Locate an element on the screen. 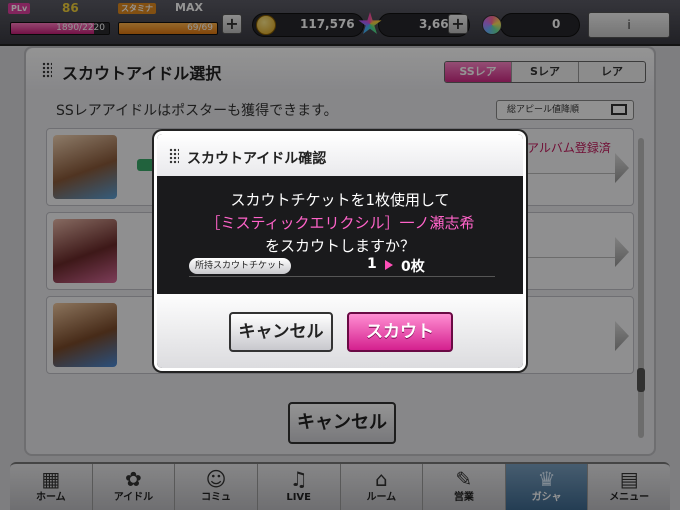  cancel-button: キャンセル is located at coordinates (281, 332).